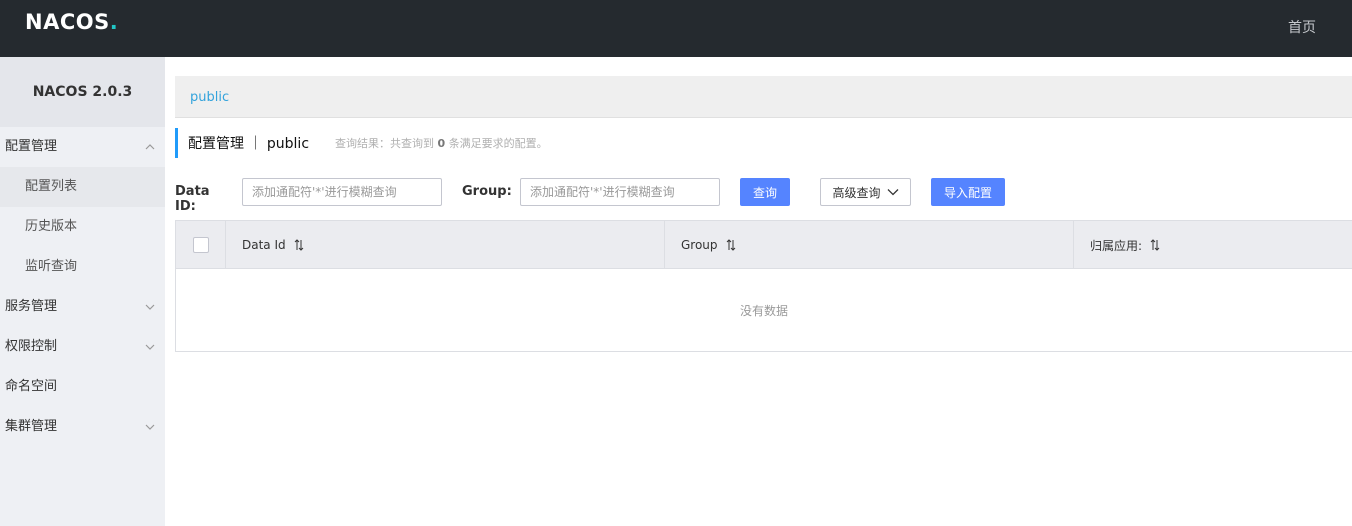 Image resolution: width=1352 pixels, height=526 pixels. What do you see at coordinates (968, 192) in the screenshot?
I see `import-config-button: 导入配置` at bounding box center [968, 192].